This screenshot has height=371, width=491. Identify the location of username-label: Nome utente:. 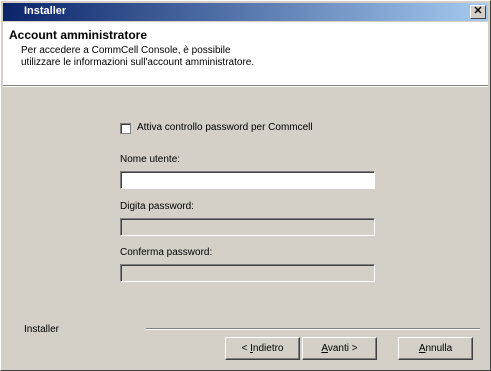
(150, 159).